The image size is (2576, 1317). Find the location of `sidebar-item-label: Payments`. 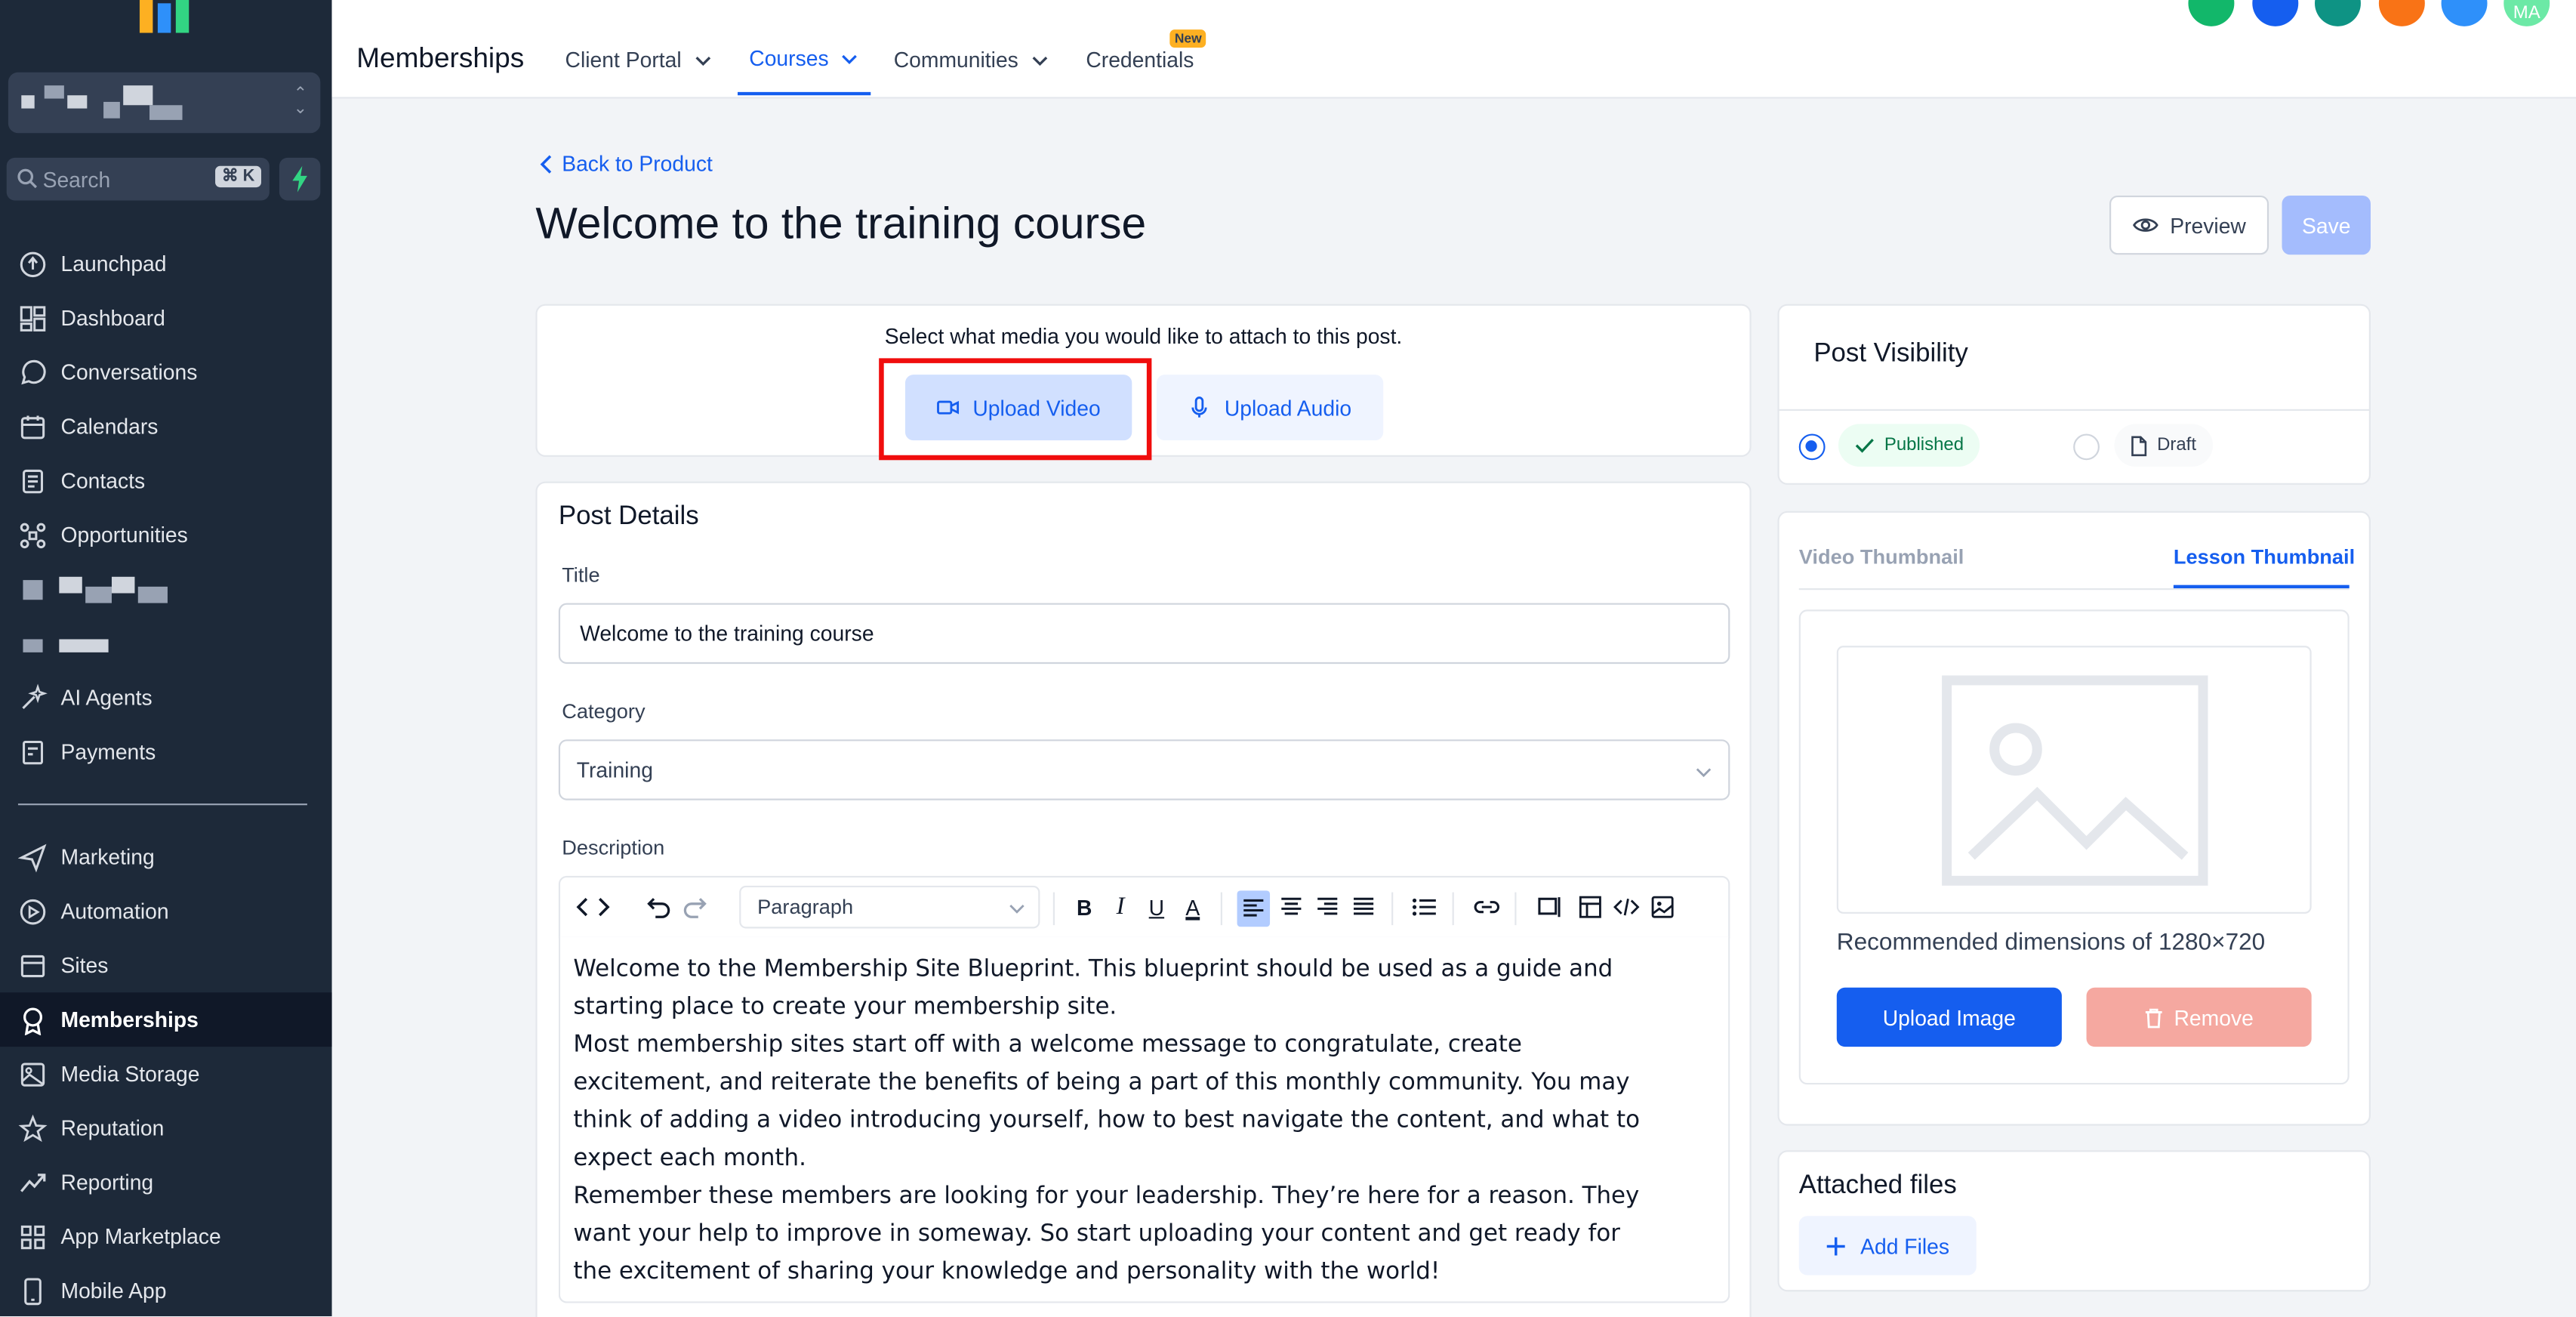

sidebar-item-label: Payments is located at coordinates (108, 751).